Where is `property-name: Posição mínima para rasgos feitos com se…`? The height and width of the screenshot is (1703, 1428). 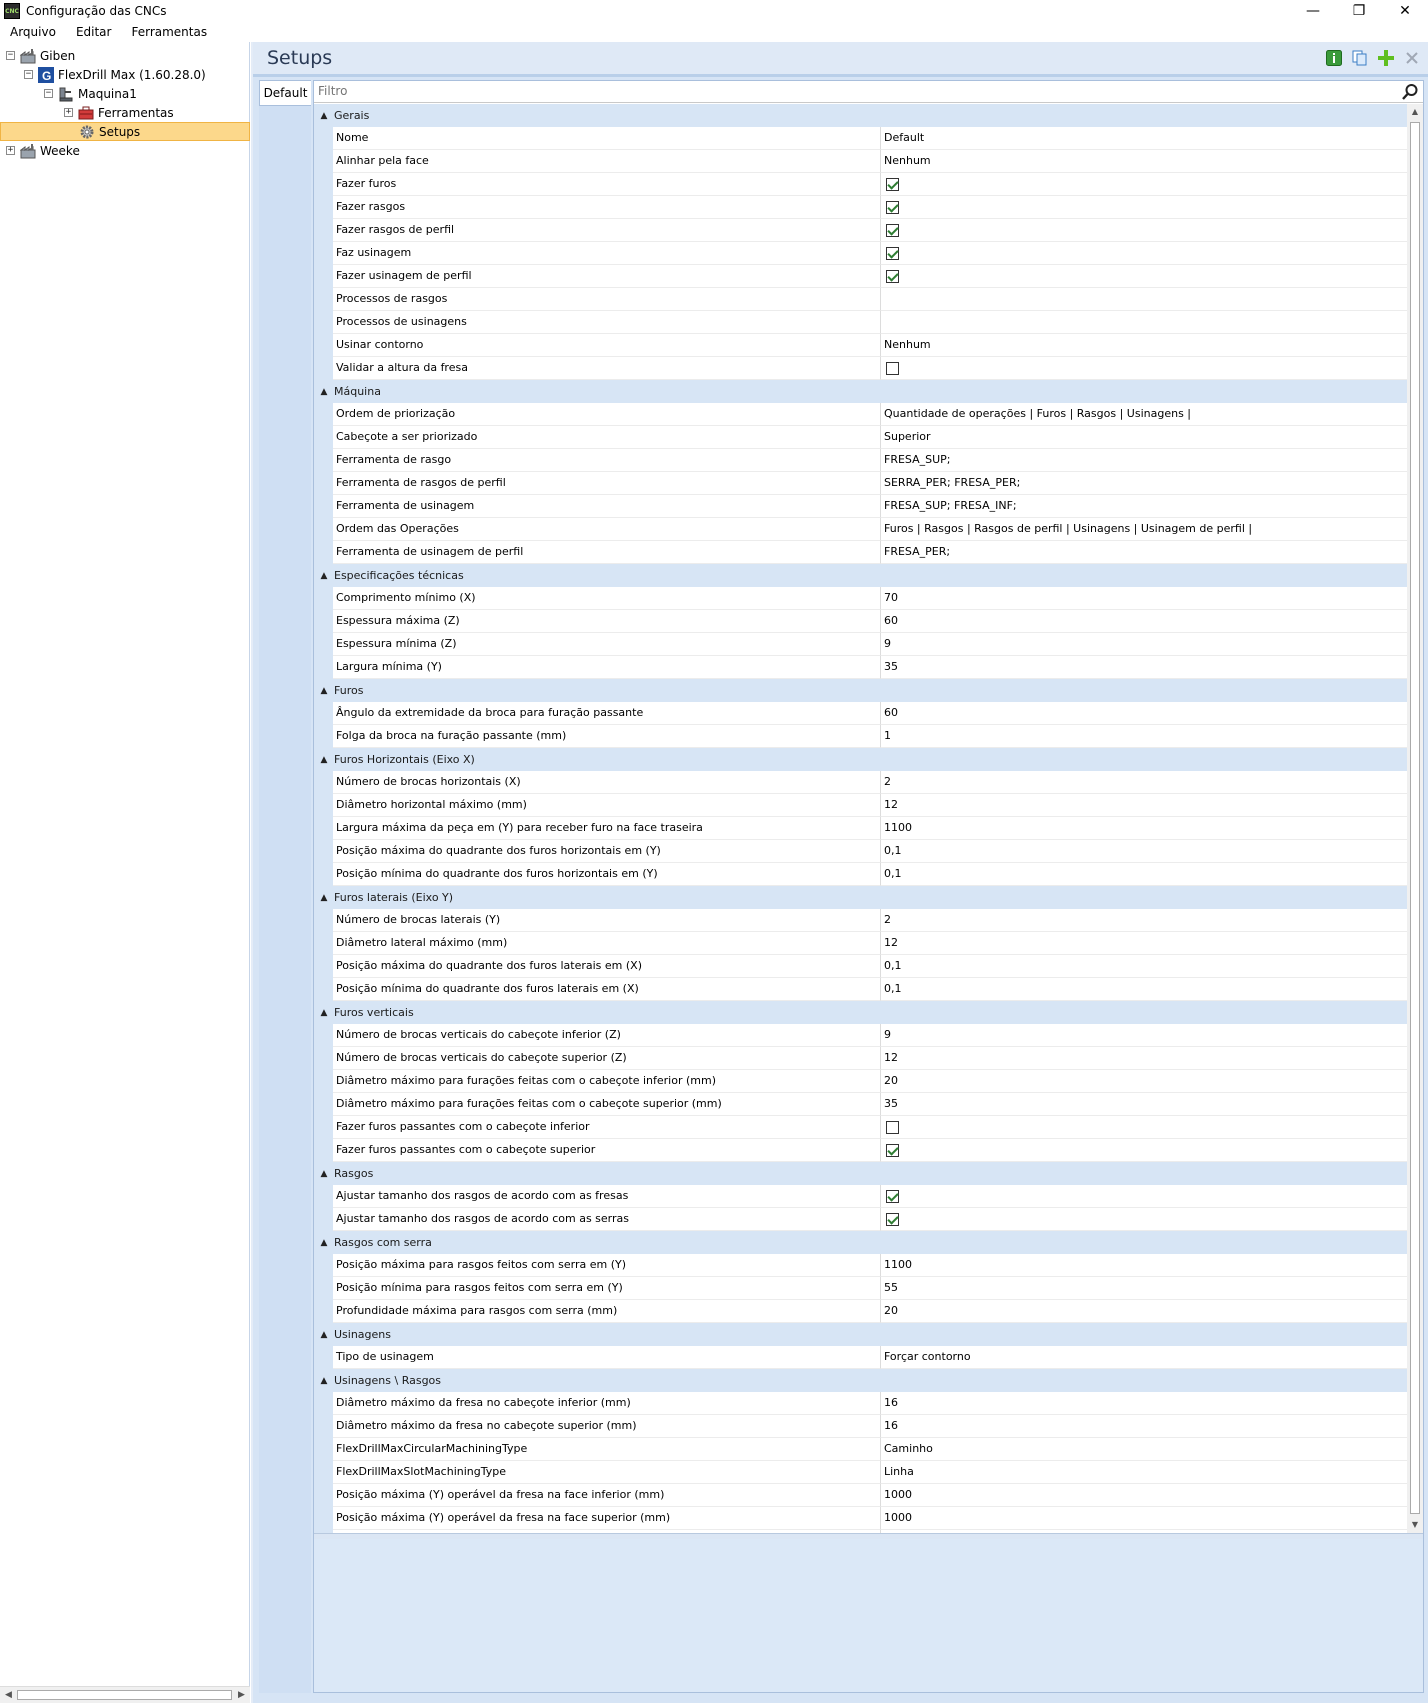
property-name: Posição mínima para rasgos feitos com se… is located at coordinates (607, 1288).